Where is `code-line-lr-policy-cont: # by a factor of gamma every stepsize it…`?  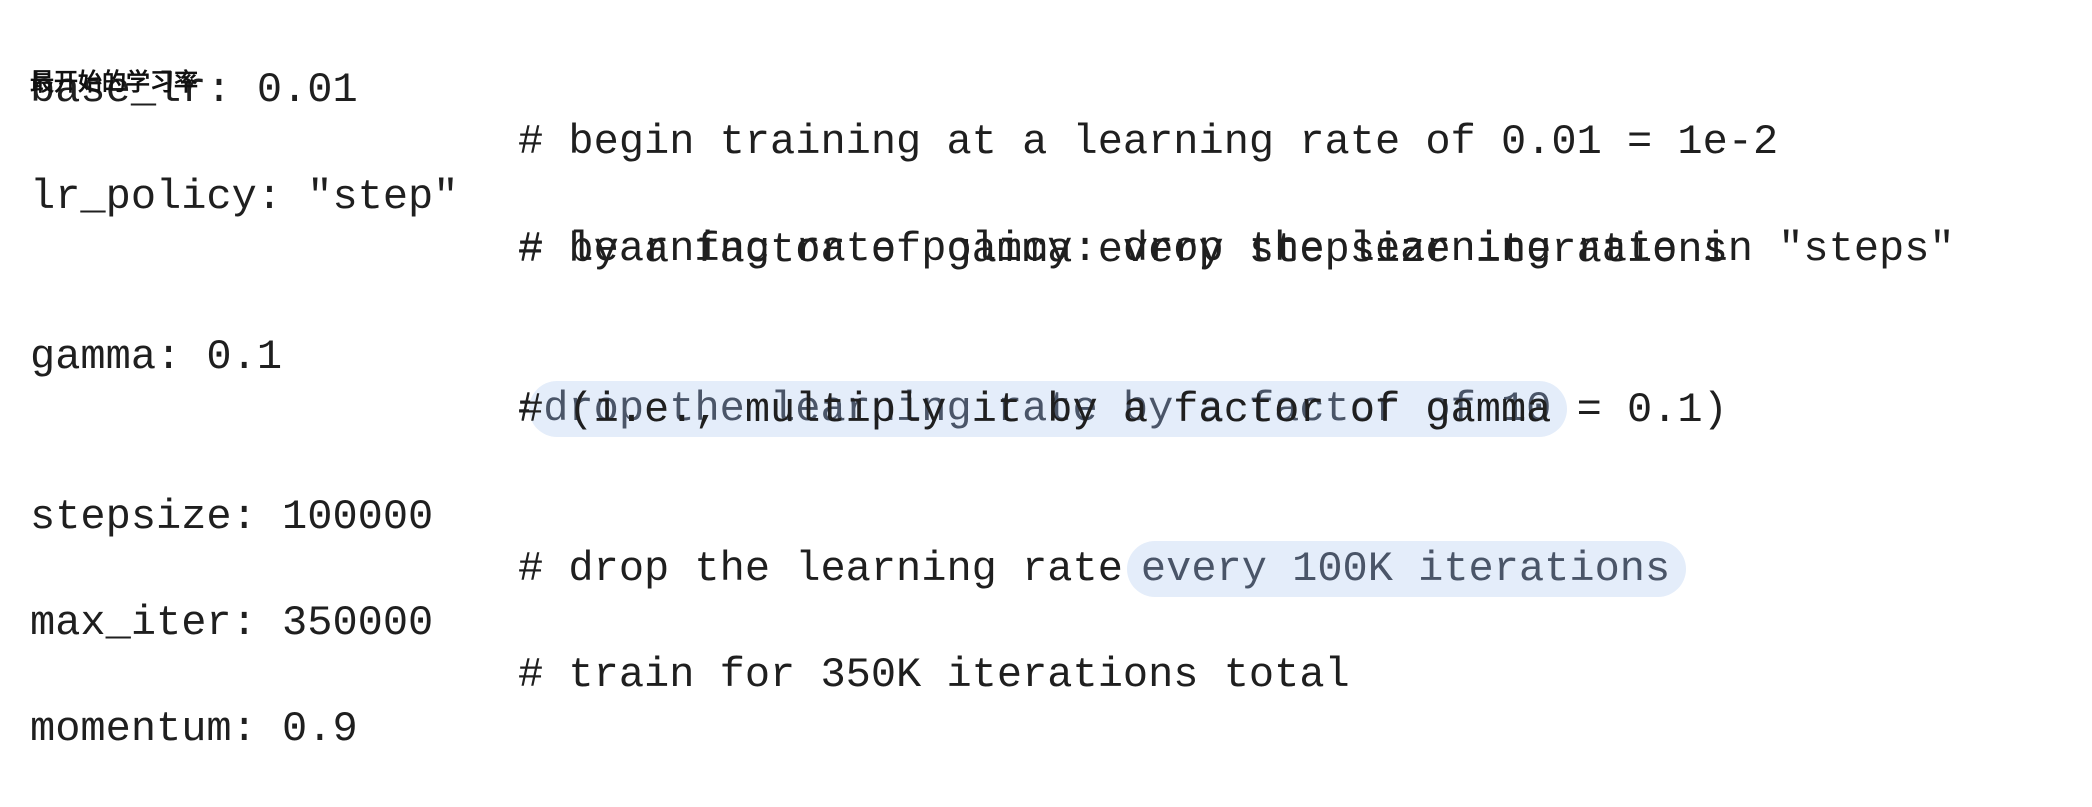
code-line-lr-policy-cont: # by a factor of gamma every stepsize it… is located at coordinates (864, 223).